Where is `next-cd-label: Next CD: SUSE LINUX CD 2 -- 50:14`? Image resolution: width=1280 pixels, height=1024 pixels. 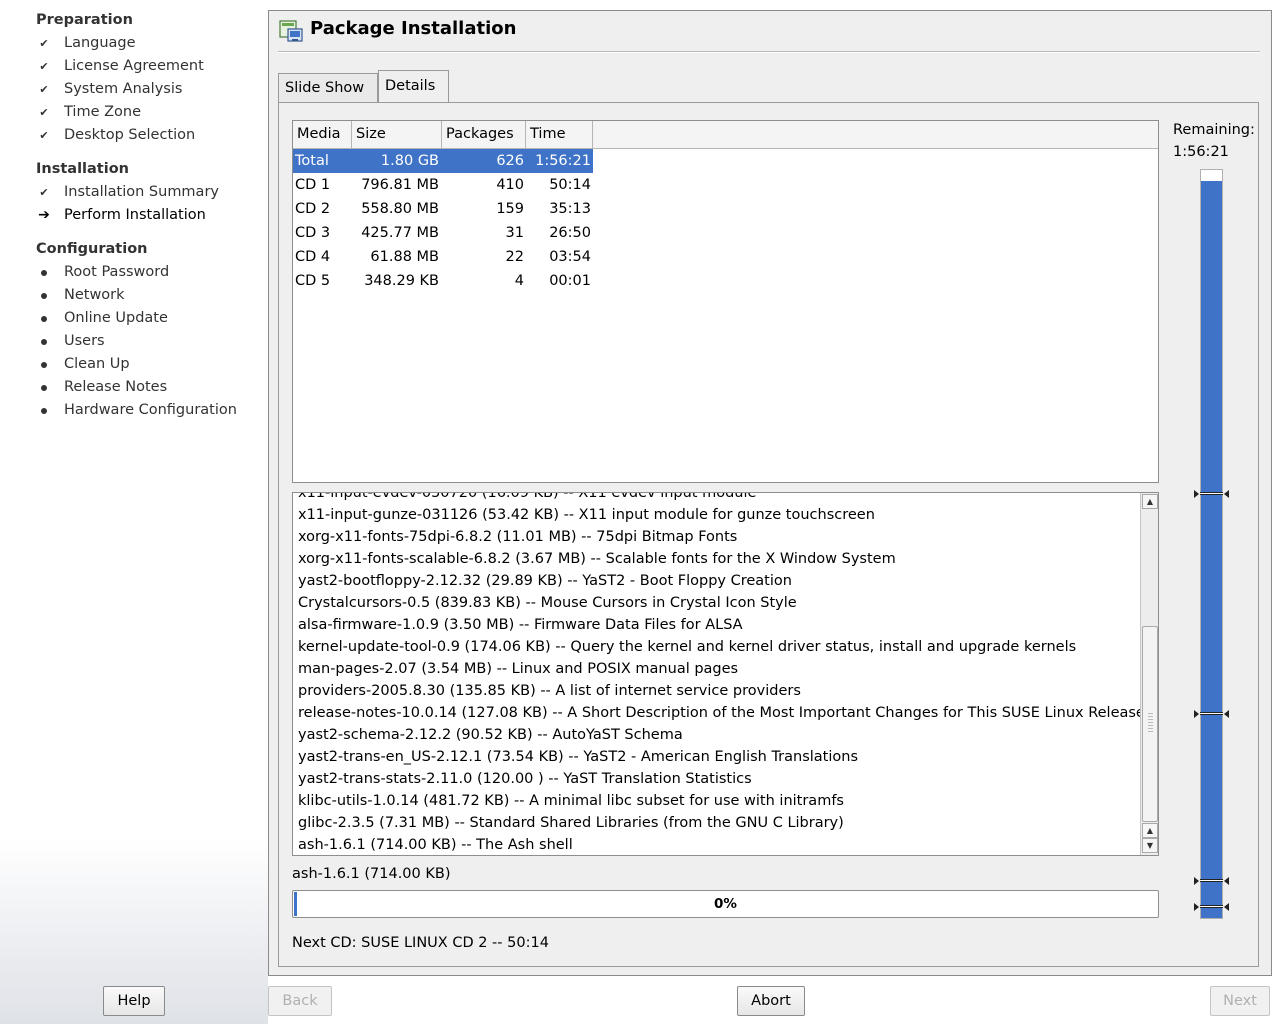
next-cd-label: Next CD: SUSE LINUX CD 2 -- 50:14 is located at coordinates (420, 943).